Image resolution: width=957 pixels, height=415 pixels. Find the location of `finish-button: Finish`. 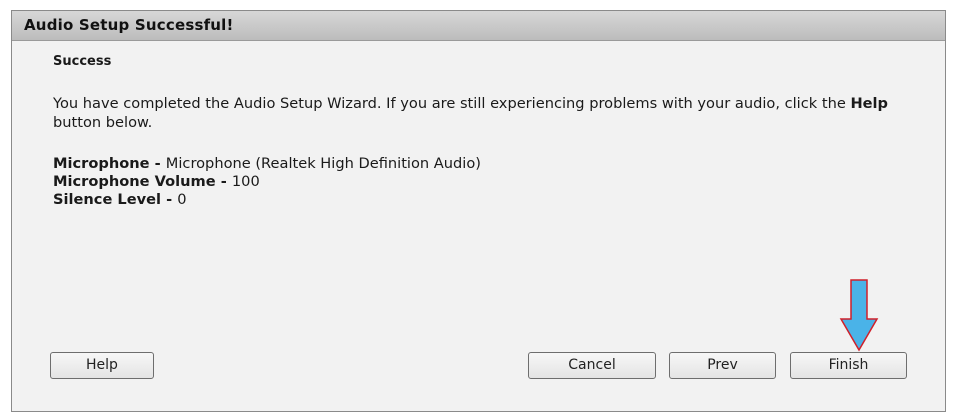

finish-button: Finish is located at coordinates (848, 365).